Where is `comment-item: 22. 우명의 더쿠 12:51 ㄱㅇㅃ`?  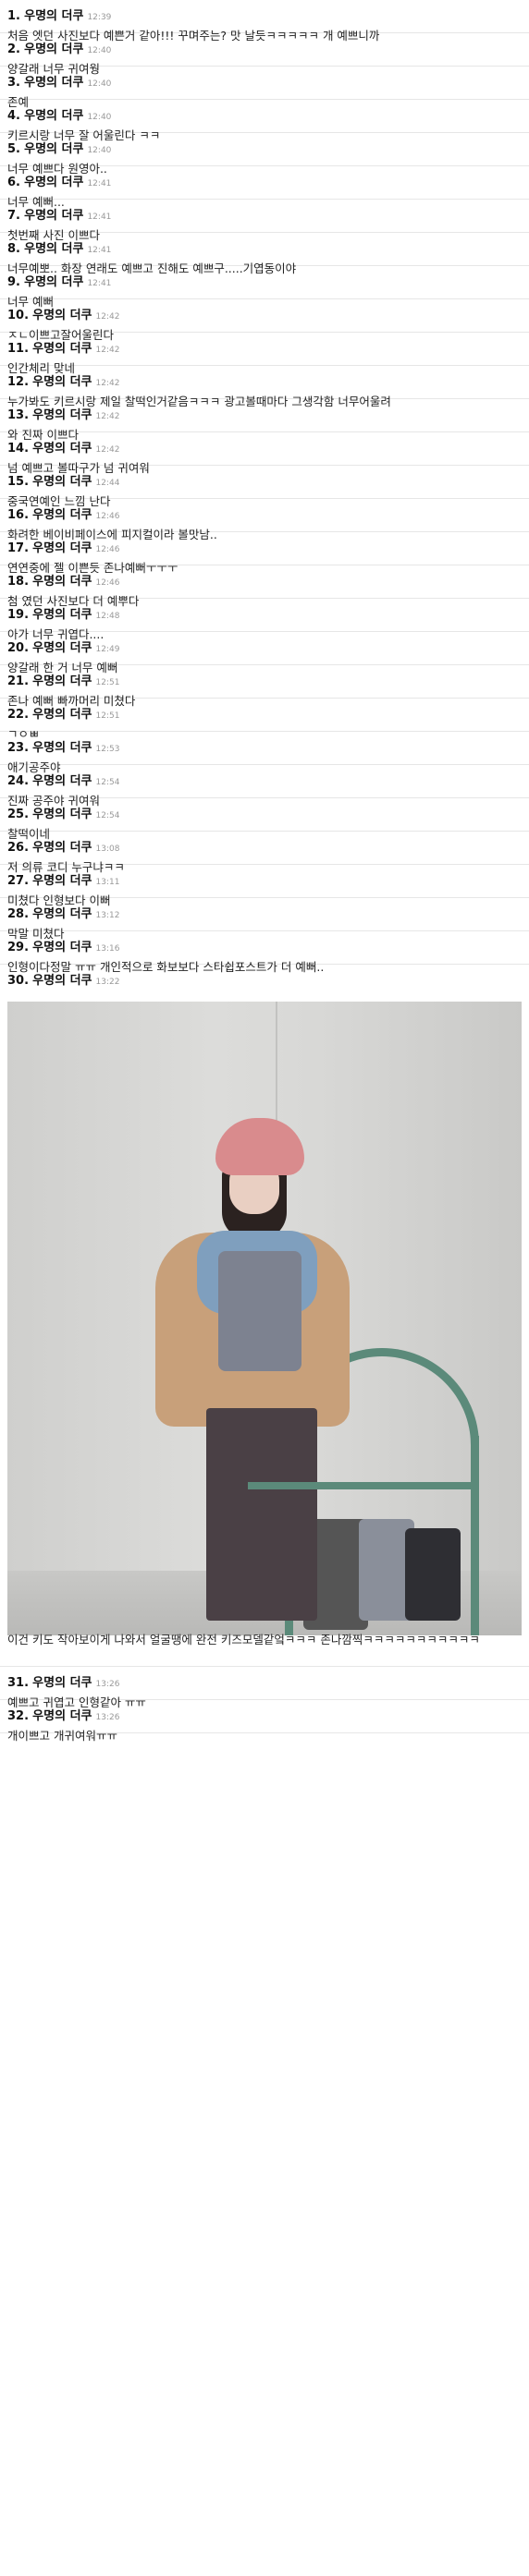
comment-item: 22. 우명의 더쿠 12:51 ㄱㅇㅃ is located at coordinates (265, 720).